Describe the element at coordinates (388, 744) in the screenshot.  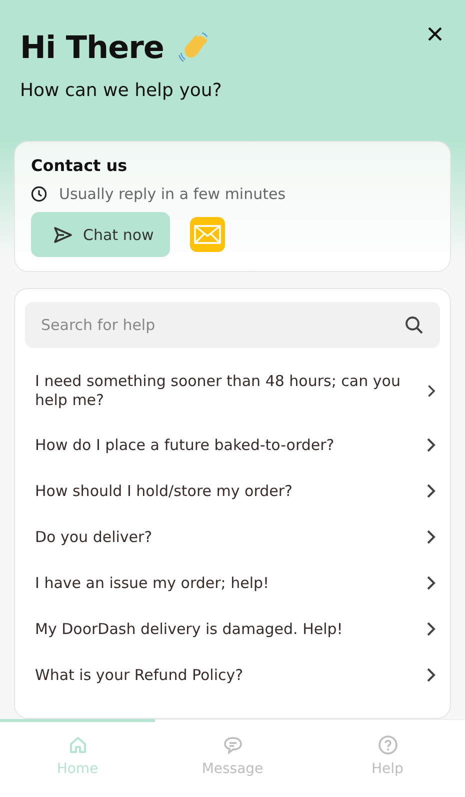
I see `help-icon` at that location.